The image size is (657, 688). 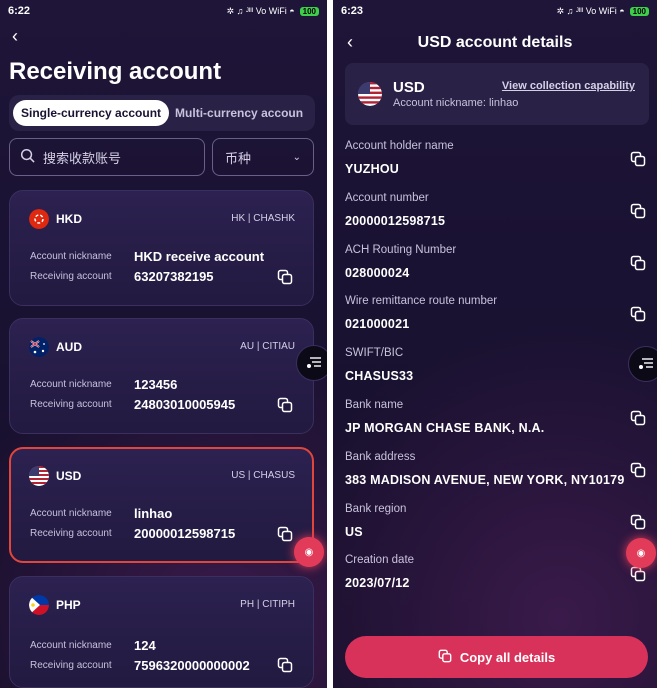 What do you see at coordinates (163, 11) in the screenshot?
I see `status-bar: 6:22 ✲ ♫ ᴶᴵᴵᴵ Vo WiFi ◓ 100` at bounding box center [163, 11].